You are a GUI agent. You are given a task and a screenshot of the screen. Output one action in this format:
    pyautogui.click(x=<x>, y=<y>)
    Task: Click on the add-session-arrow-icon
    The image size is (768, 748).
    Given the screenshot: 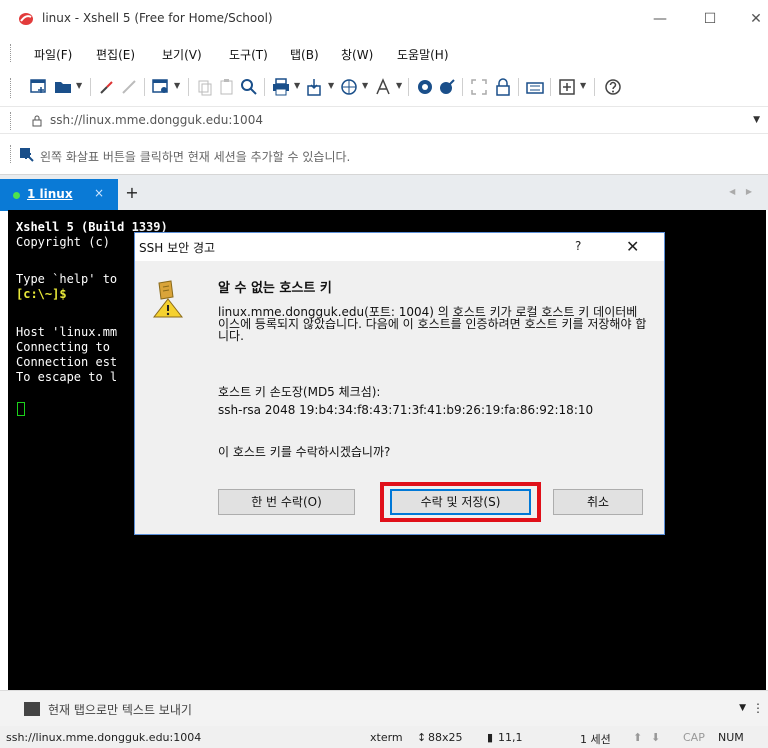 What is the action you would take?
    pyautogui.click(x=27, y=155)
    